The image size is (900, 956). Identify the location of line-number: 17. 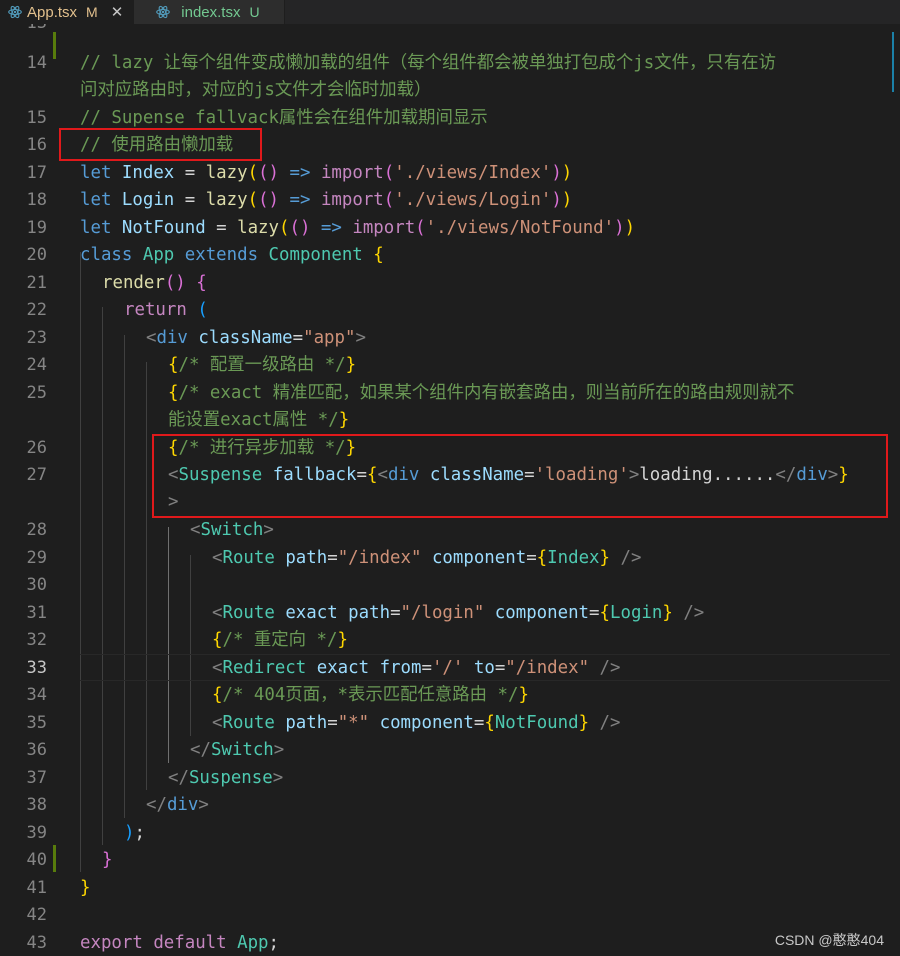
(36, 173).